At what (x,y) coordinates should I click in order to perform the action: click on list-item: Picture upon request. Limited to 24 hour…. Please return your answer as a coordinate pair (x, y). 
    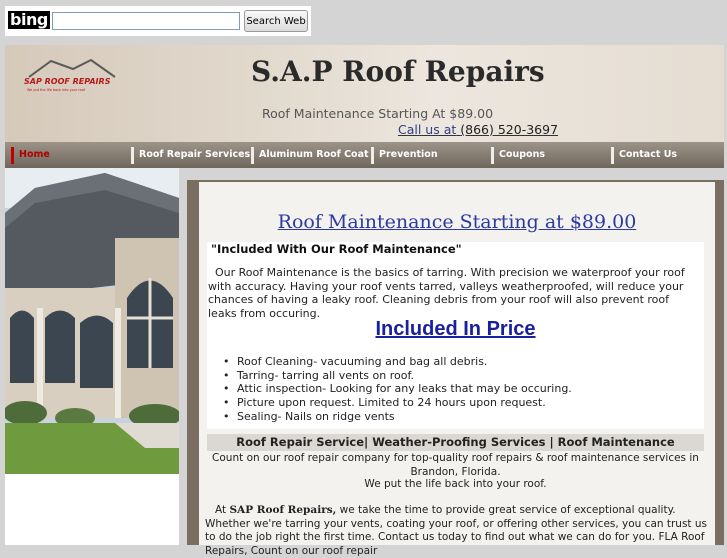
    Looking at the image, I should click on (397, 403).